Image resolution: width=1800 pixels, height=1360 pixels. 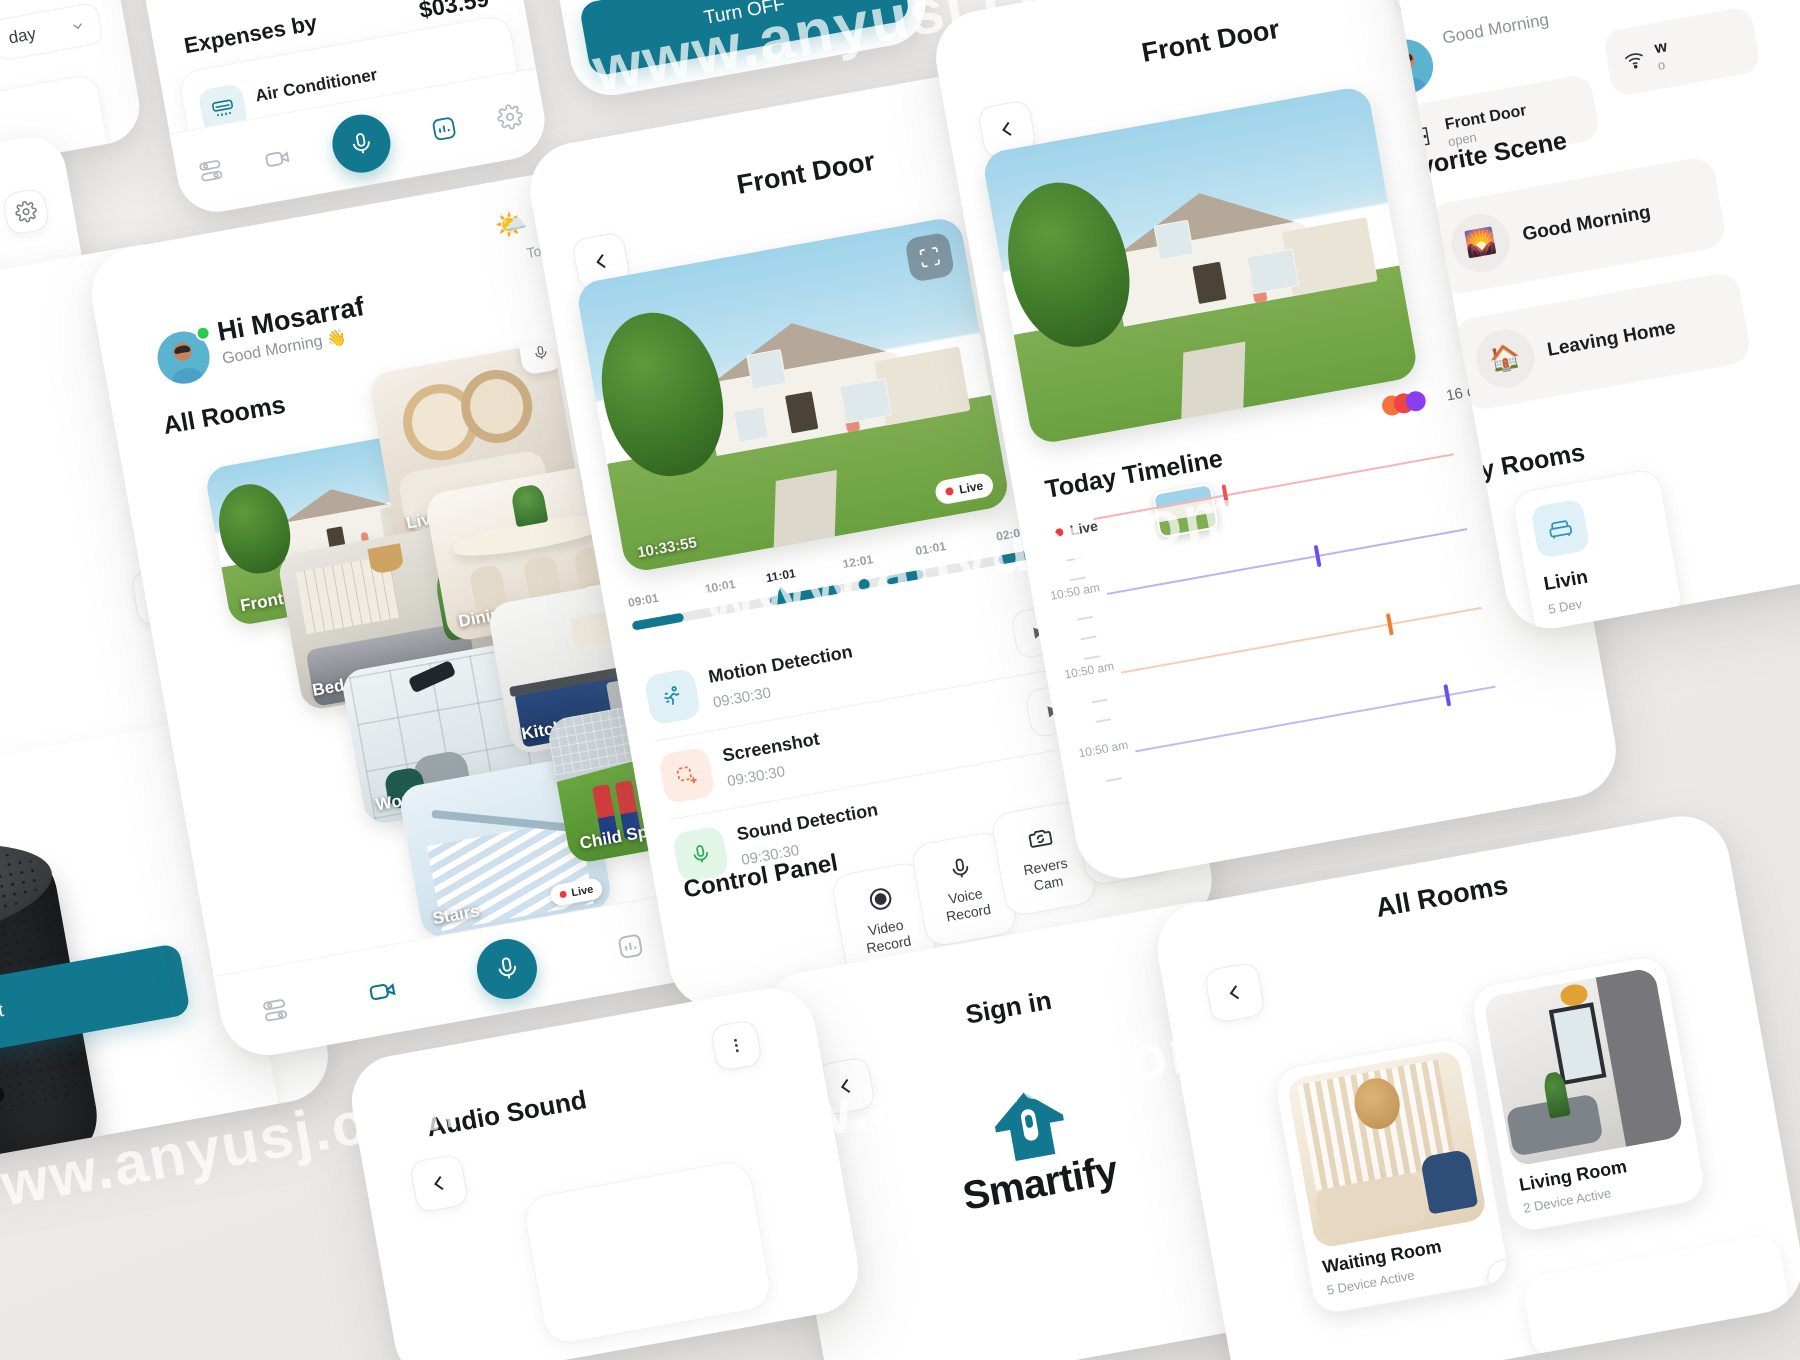 I want to click on plus-icon, so click(x=1505, y=1277).